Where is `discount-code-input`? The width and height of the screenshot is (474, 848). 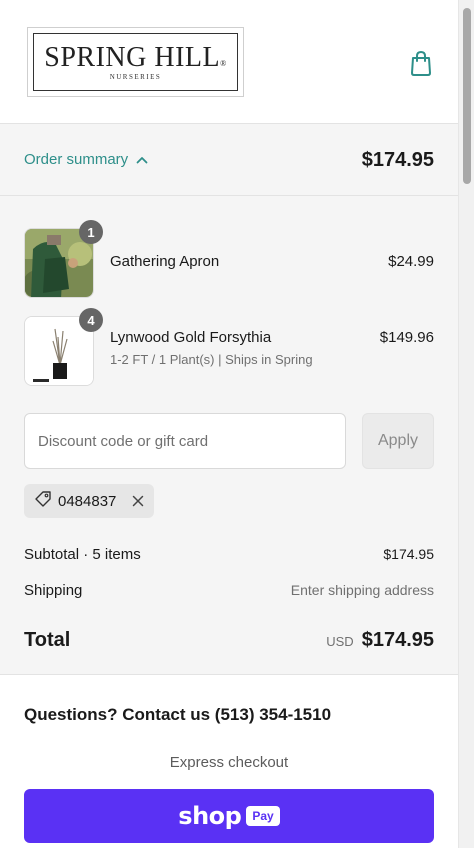
discount-code-input is located at coordinates (185, 441).